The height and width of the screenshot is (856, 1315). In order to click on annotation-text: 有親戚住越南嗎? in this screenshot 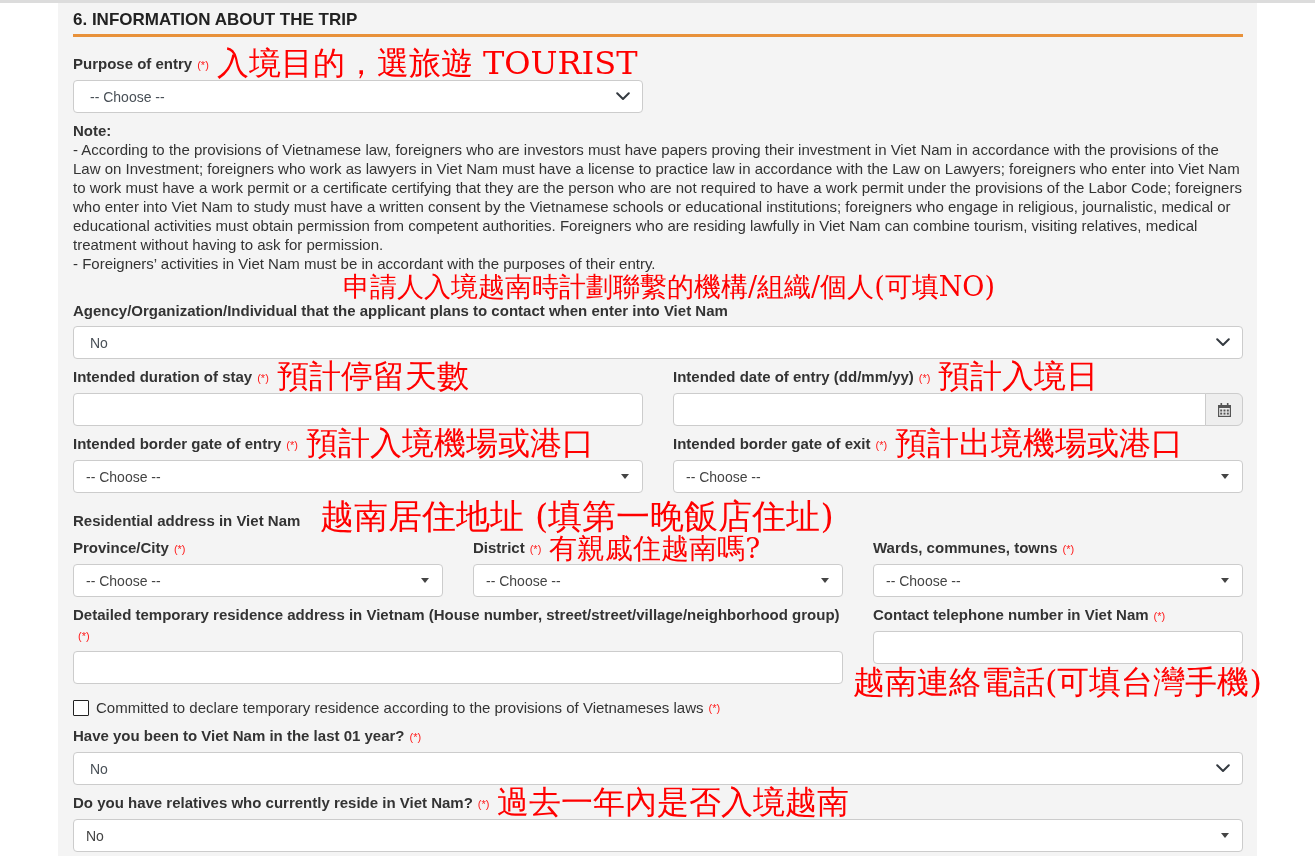, I will do `click(655, 549)`.